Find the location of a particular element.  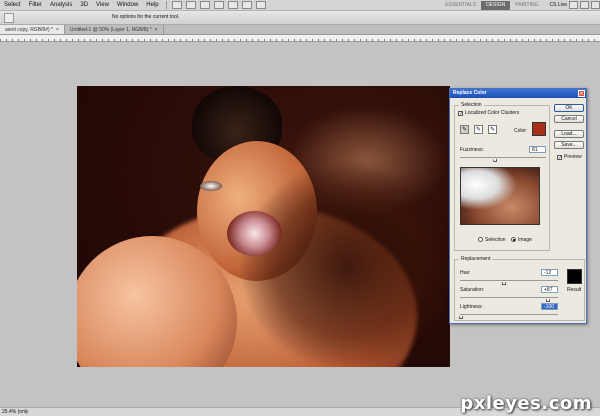

zoom-level-icon is located at coordinates (218, 5).